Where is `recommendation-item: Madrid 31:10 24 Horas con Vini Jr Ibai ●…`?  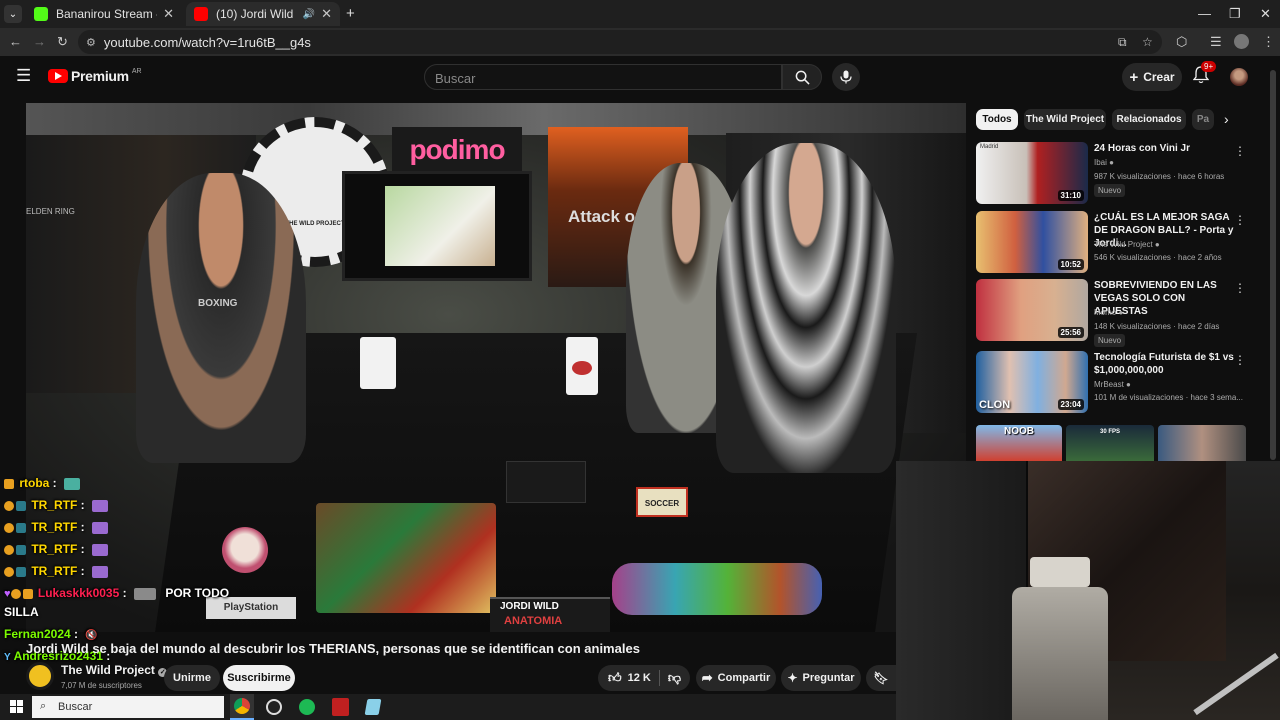 recommendation-item: Madrid 31:10 24 Horas con Vini Jr Ibai ●… is located at coordinates (1112, 174).